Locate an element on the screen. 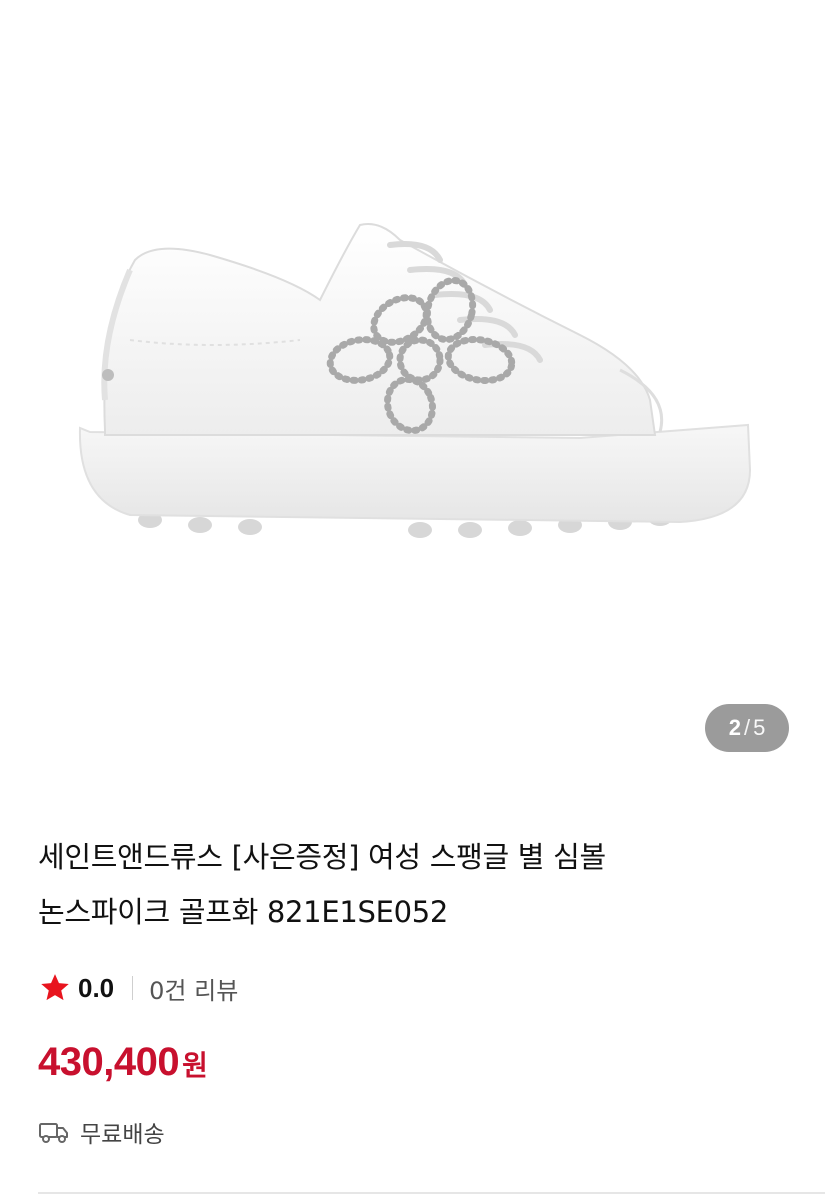 This screenshot has width=825, height=1200. product-title-line1: 세인트앤드류스 [사은증정] 여성 스팽글 별 심볼 is located at coordinates (322, 857).